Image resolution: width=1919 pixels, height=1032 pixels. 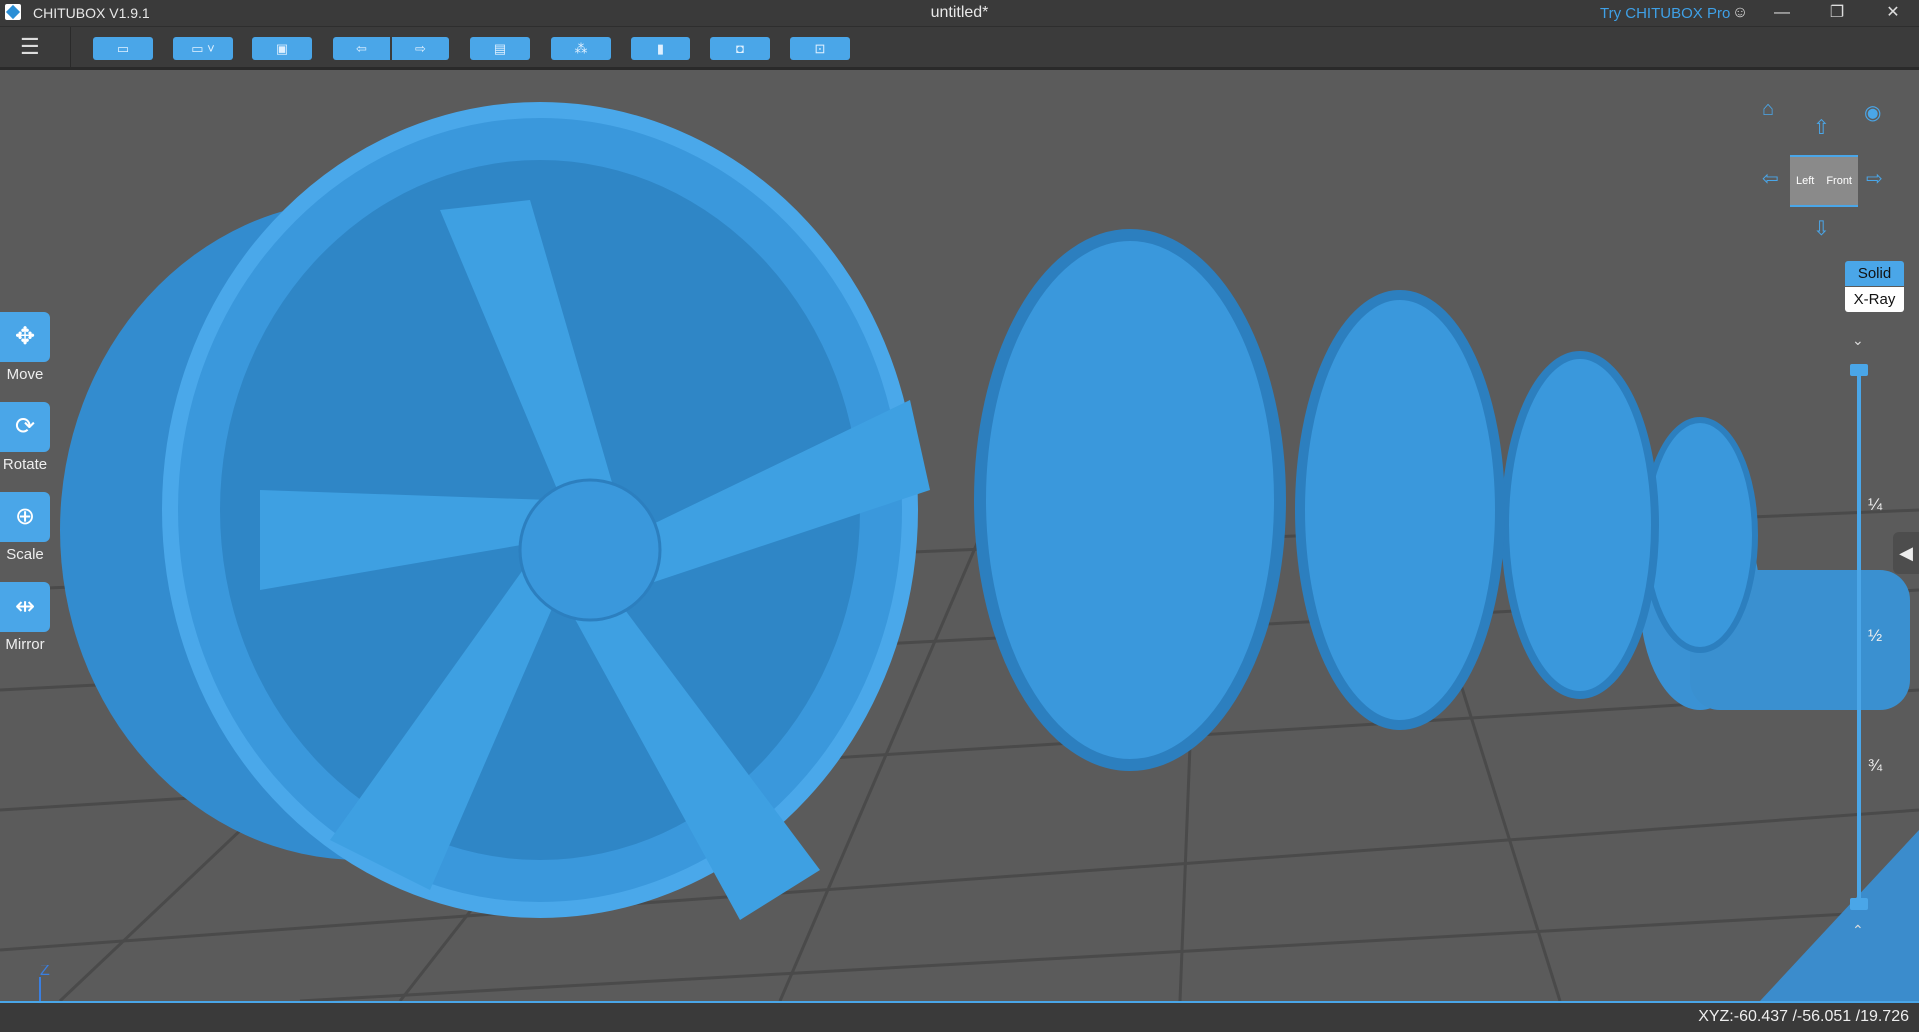 I want to click on collapse-panel-button: ◀, so click(x=1906, y=553).